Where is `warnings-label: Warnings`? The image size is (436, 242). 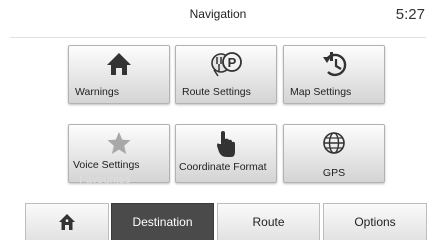 warnings-label: Warnings is located at coordinates (97, 92).